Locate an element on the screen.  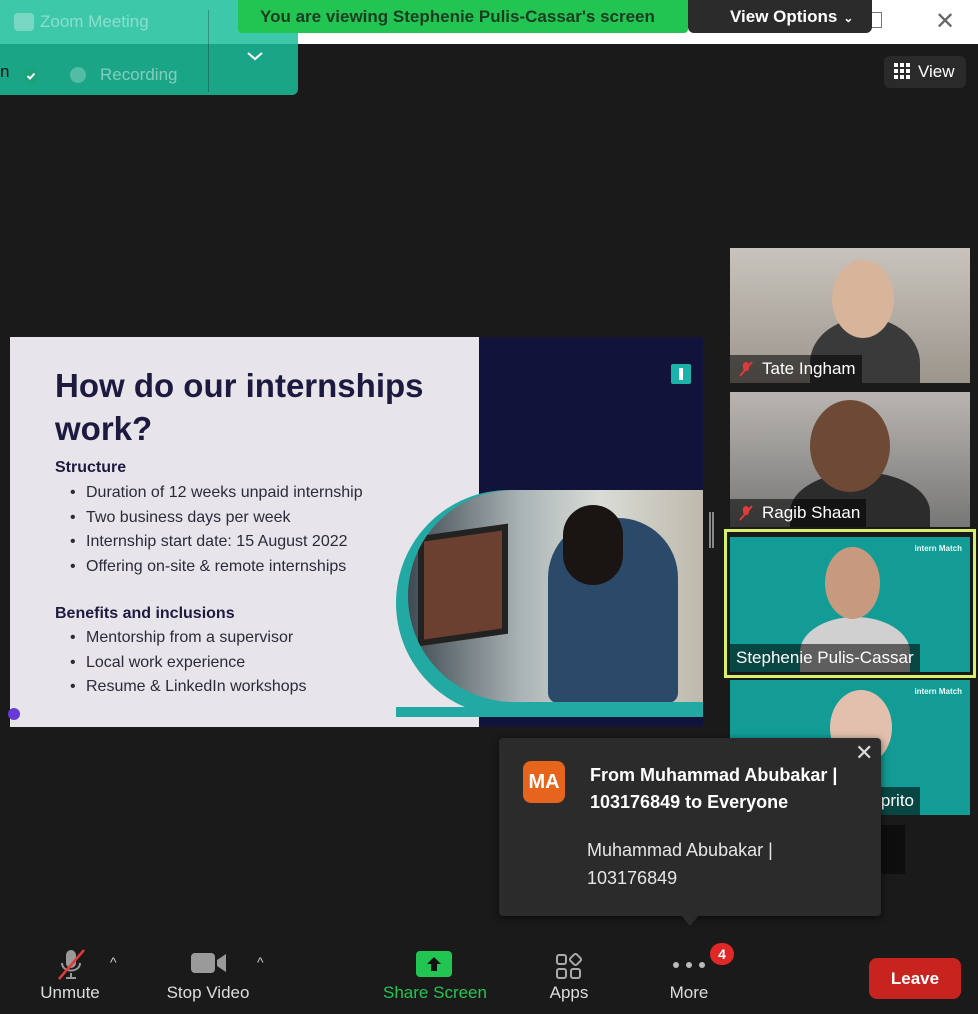
chevron-down-icon is located at coordinates (255, 56).